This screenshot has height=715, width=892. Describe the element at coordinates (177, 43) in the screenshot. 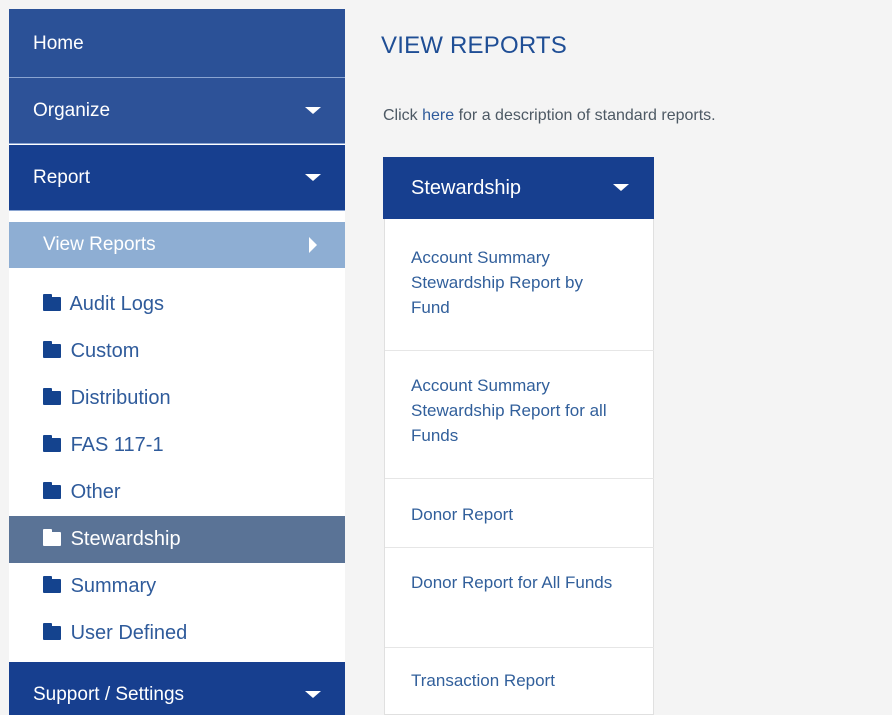

I see `nav-home: Home` at that location.